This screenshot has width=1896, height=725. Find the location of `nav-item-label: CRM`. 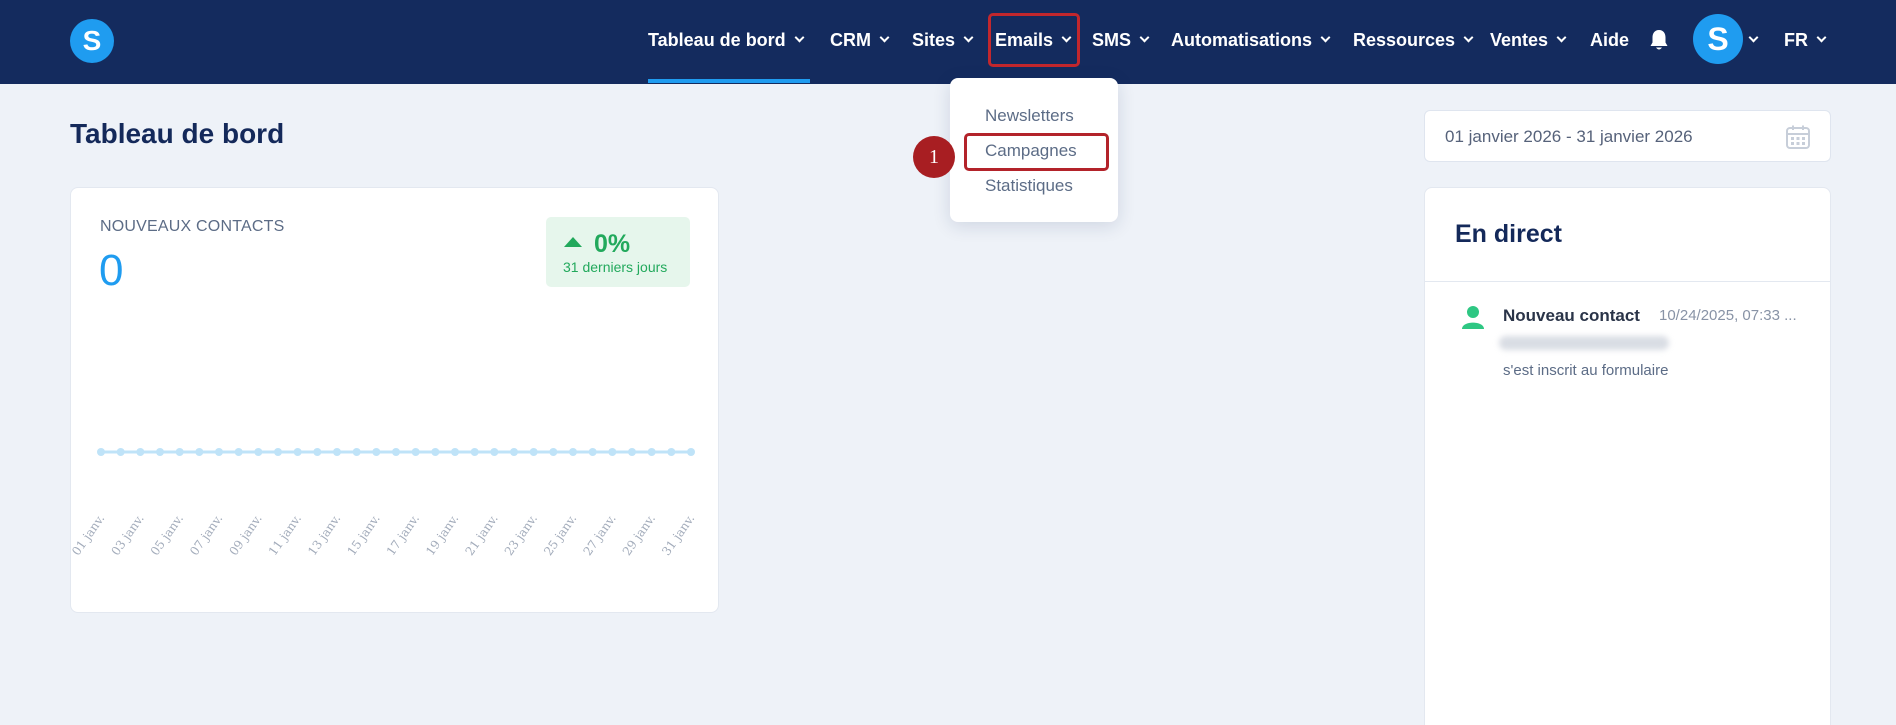

nav-item-label: CRM is located at coordinates (850, 39).